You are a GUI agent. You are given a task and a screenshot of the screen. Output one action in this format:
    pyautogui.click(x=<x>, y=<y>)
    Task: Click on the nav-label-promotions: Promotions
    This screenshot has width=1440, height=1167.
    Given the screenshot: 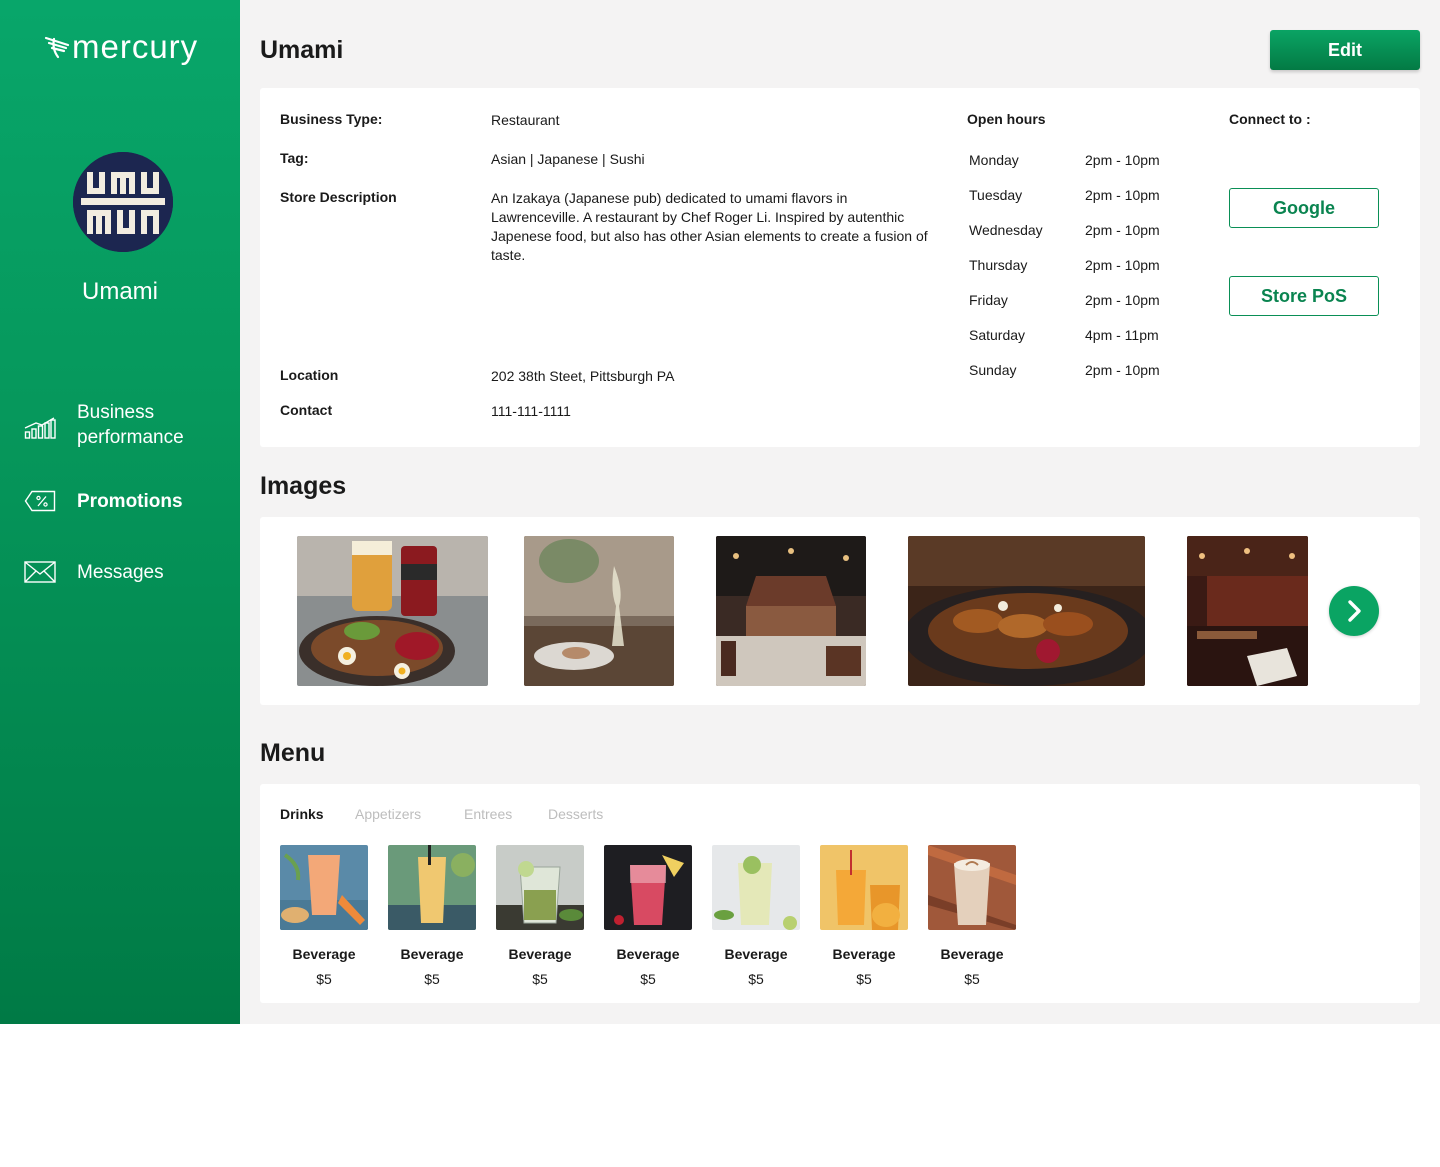 What is the action you would take?
    pyautogui.click(x=130, y=501)
    